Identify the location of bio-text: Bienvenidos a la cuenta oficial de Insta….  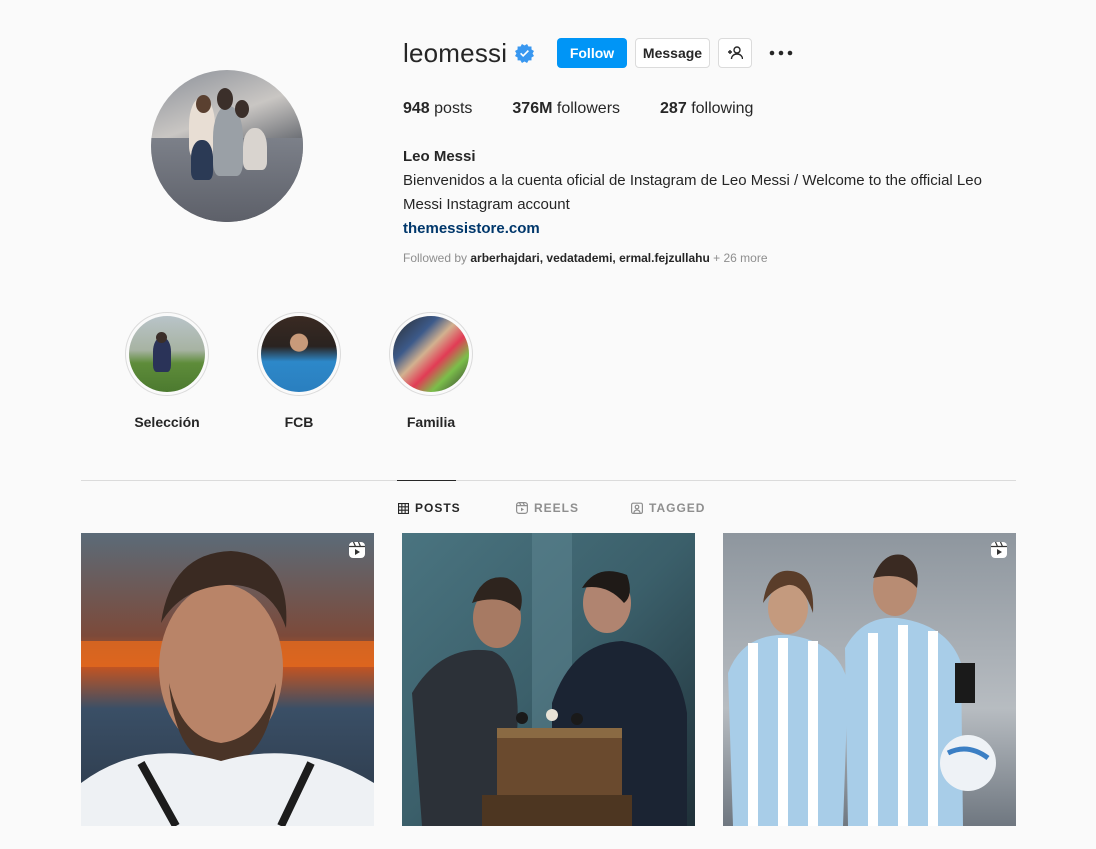
(692, 192).